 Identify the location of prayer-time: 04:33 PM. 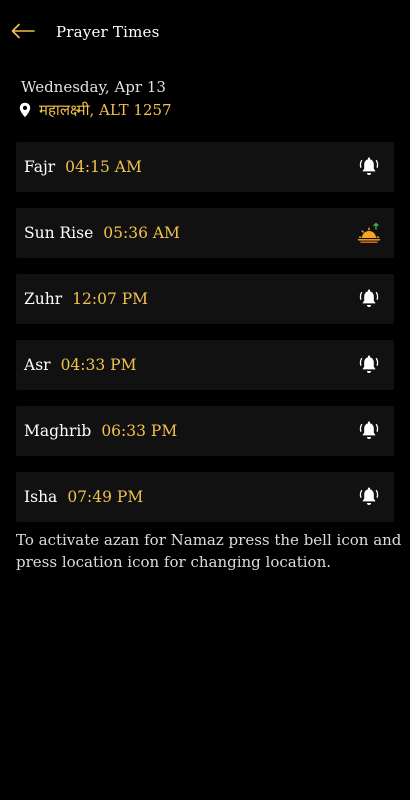
(98, 365).